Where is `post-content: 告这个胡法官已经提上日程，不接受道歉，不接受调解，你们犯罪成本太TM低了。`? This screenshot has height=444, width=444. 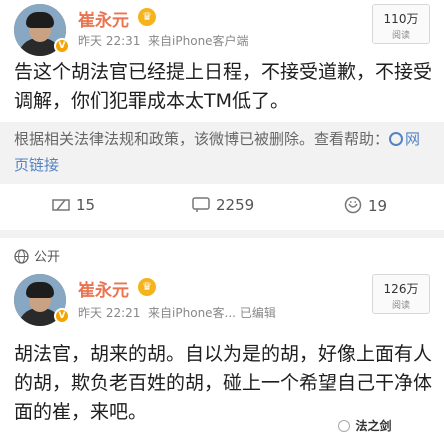
post-content: 告这个胡法官已经提上日程，不接受道歉，不接受调解，你们犯罪成本太TM低了。 is located at coordinates (223, 86).